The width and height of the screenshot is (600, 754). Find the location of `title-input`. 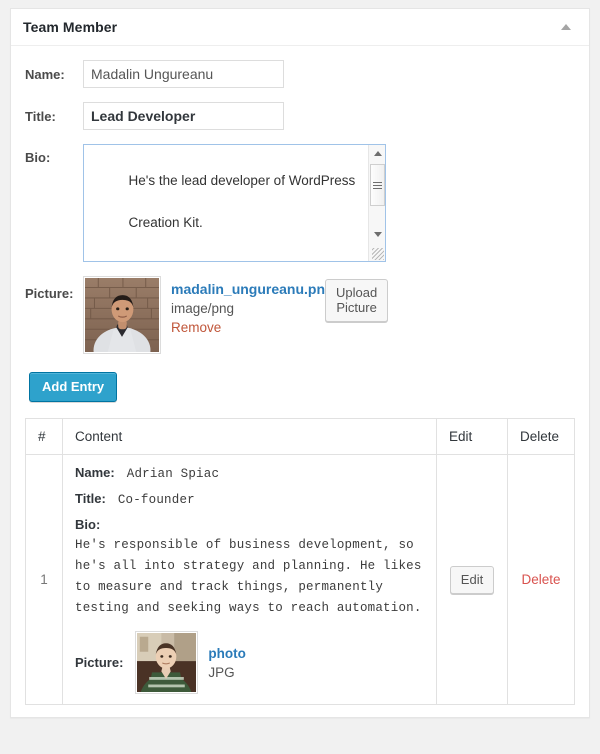

title-input is located at coordinates (183, 116).